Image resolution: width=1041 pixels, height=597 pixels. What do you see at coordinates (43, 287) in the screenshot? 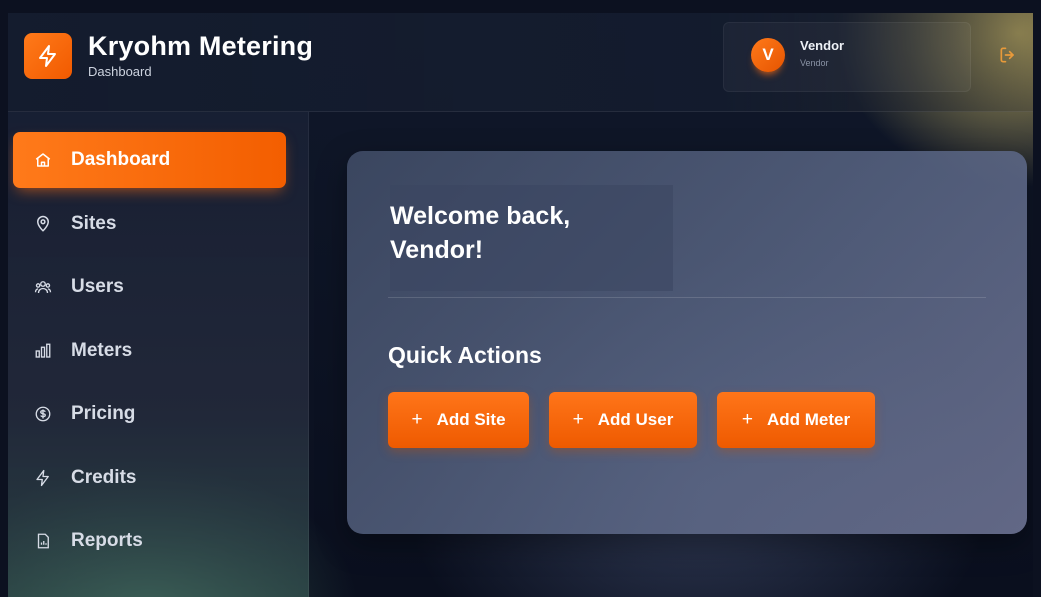
I see `users-icon` at bounding box center [43, 287].